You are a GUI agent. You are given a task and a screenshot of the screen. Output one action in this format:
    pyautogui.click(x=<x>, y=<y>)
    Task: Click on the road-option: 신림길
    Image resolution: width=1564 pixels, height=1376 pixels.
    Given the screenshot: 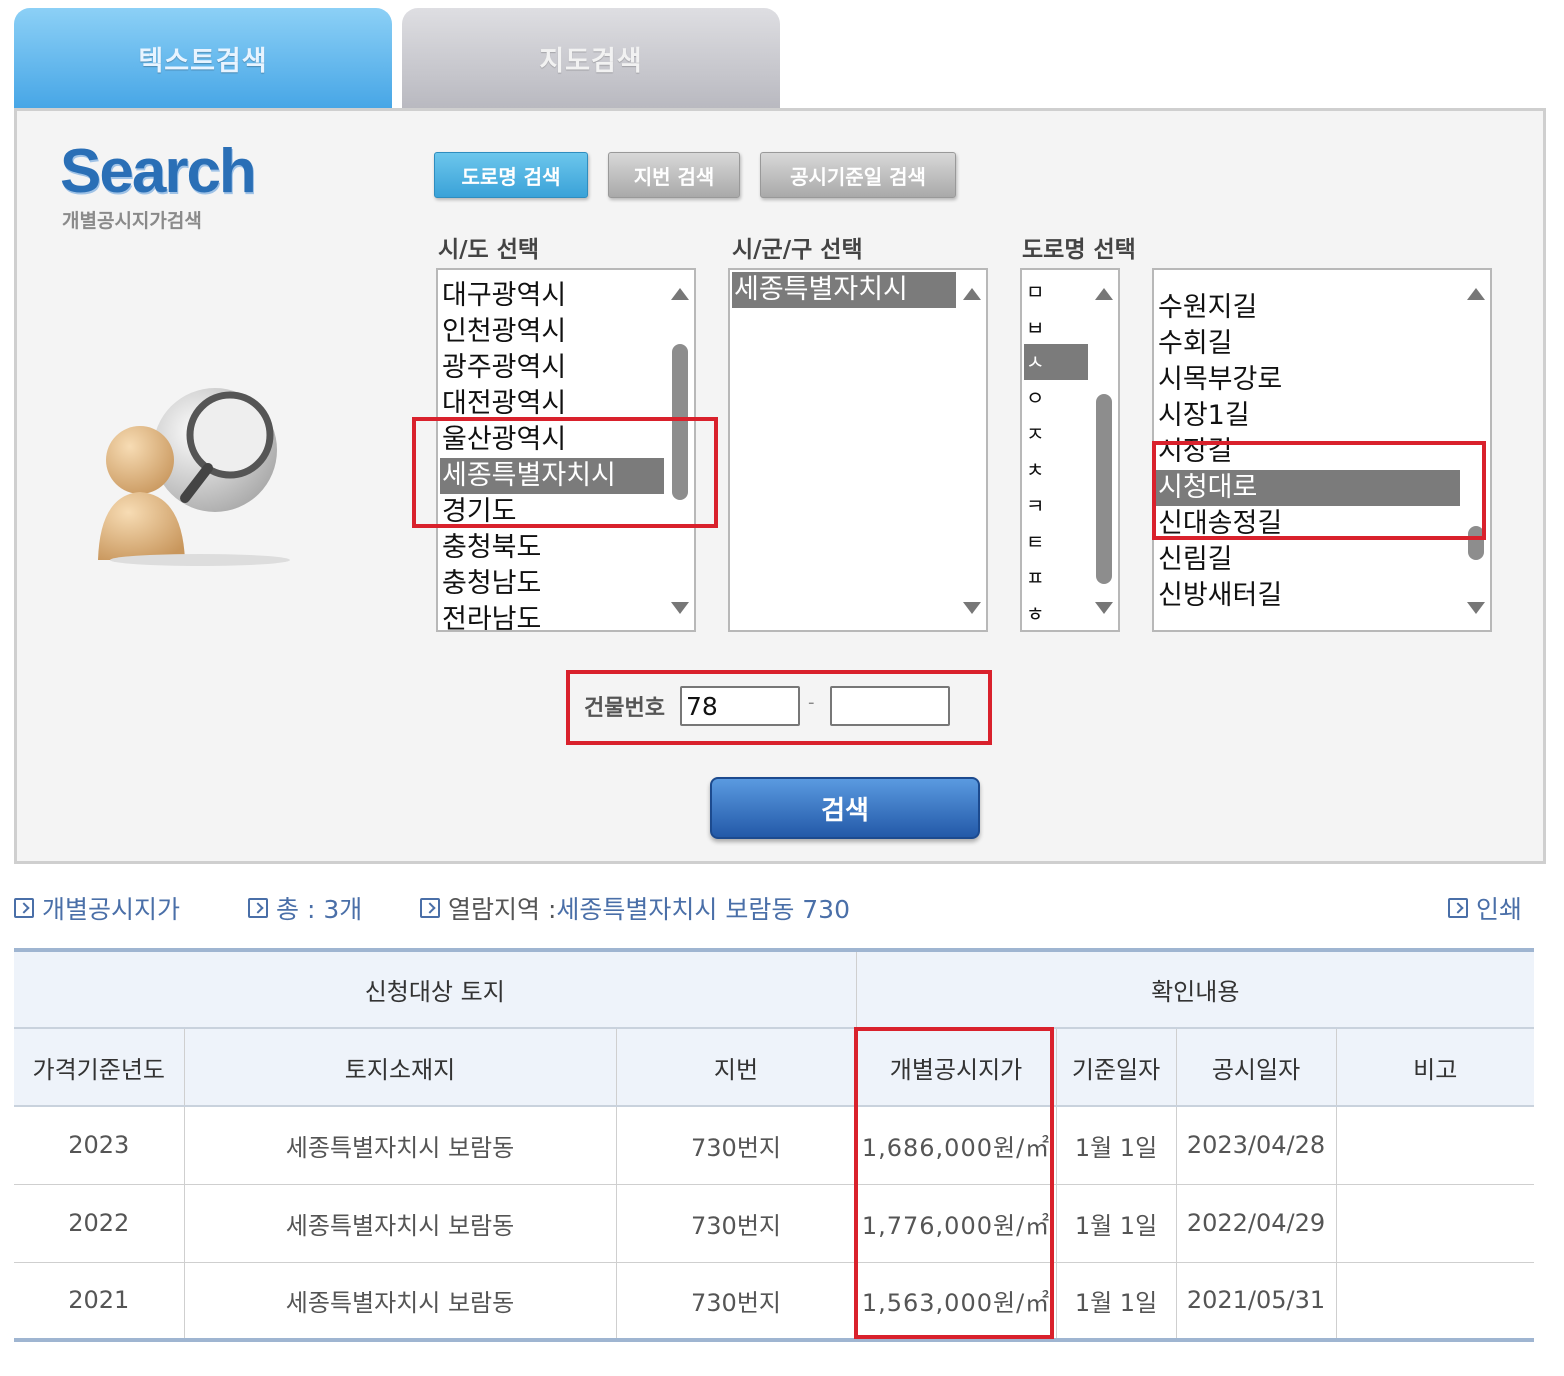 What is the action you would take?
    pyautogui.click(x=1194, y=560)
    